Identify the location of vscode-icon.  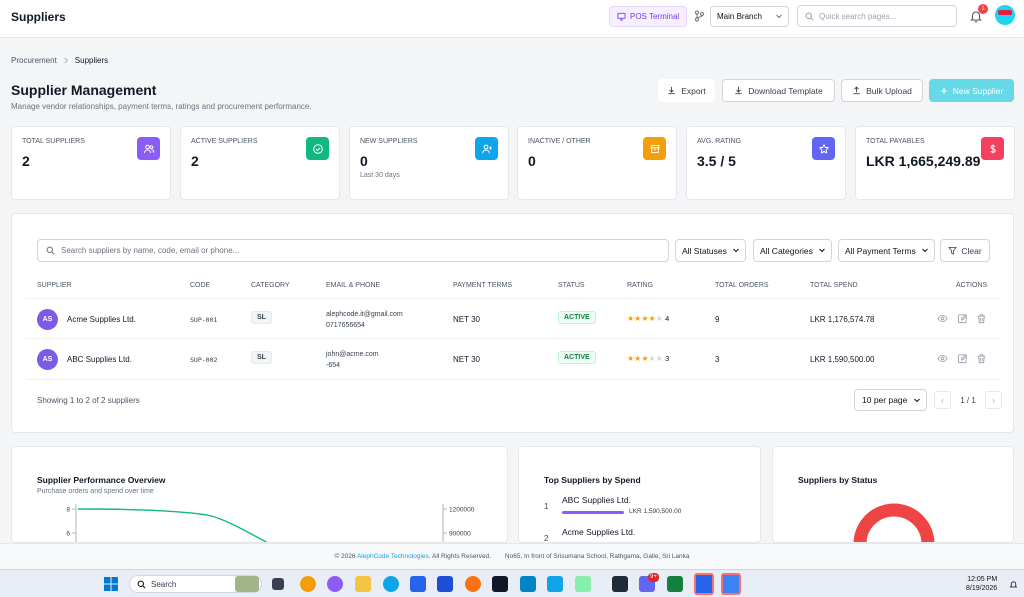
(555, 584).